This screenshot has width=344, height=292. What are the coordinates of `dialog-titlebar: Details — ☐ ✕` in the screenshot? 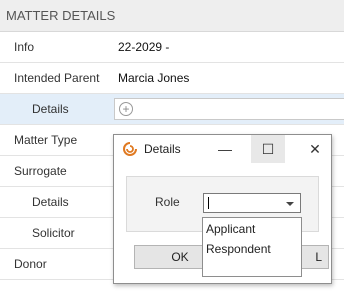 It's located at (222, 149).